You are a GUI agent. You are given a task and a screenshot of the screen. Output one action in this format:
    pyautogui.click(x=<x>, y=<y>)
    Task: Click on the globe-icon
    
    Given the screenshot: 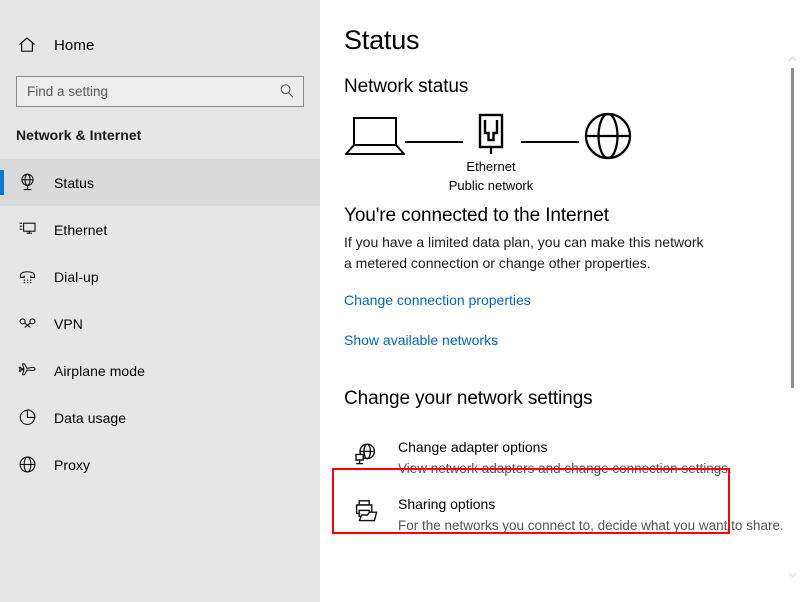 What is the action you would take?
    pyautogui.click(x=609, y=139)
    